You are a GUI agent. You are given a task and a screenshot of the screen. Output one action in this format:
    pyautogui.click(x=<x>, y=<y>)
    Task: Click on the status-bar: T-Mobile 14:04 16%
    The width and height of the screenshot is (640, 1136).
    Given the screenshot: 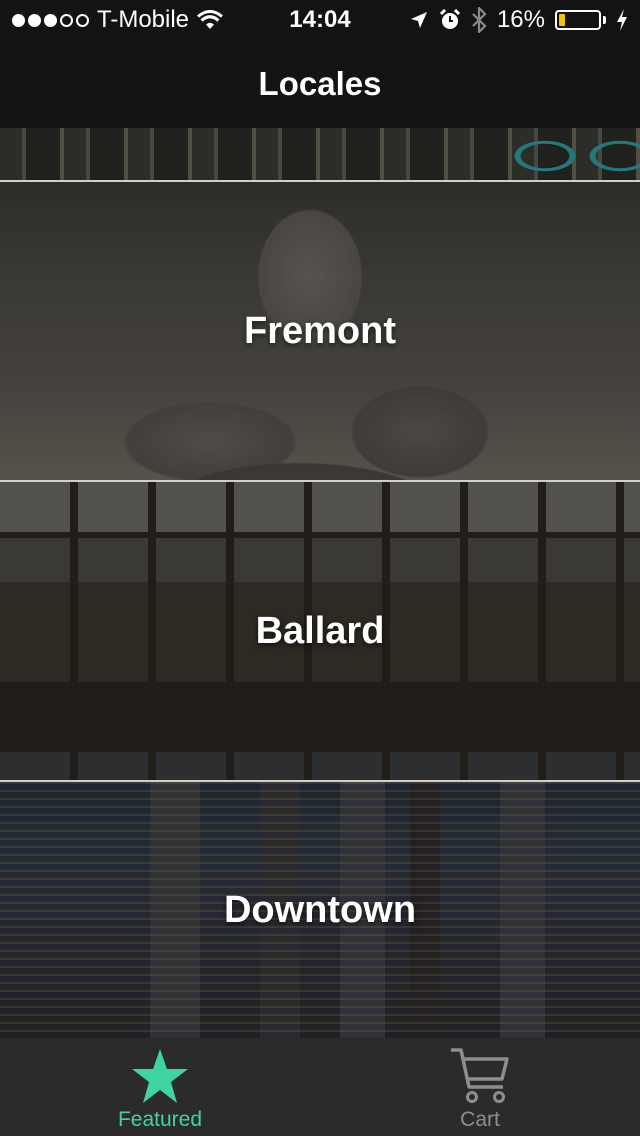 What is the action you would take?
    pyautogui.click(x=320, y=20)
    